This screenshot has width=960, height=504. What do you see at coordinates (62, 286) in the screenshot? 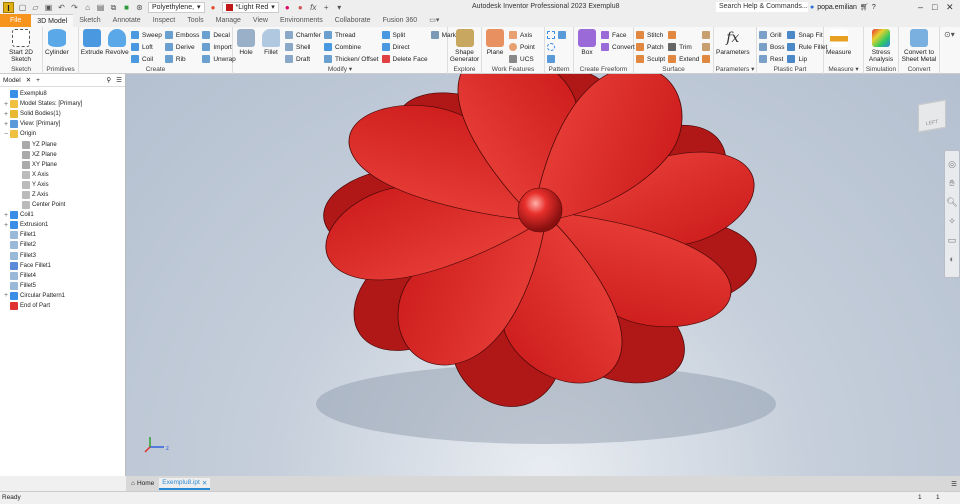
I see `browser-node: Fillet5` at bounding box center [62, 286].